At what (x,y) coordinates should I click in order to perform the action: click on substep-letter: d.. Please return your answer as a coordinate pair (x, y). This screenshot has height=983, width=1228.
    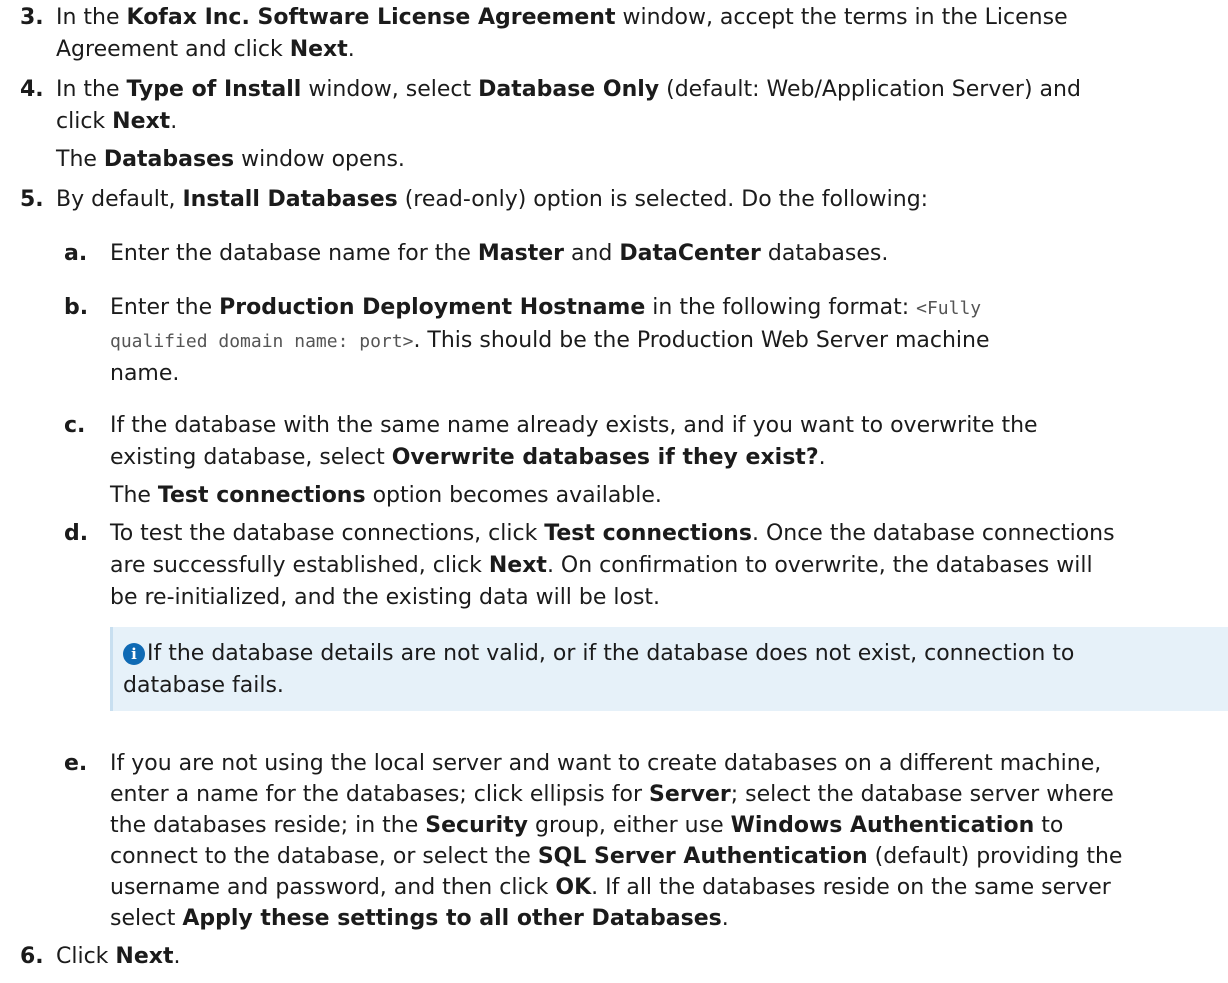
    Looking at the image, I should click on (76, 533).